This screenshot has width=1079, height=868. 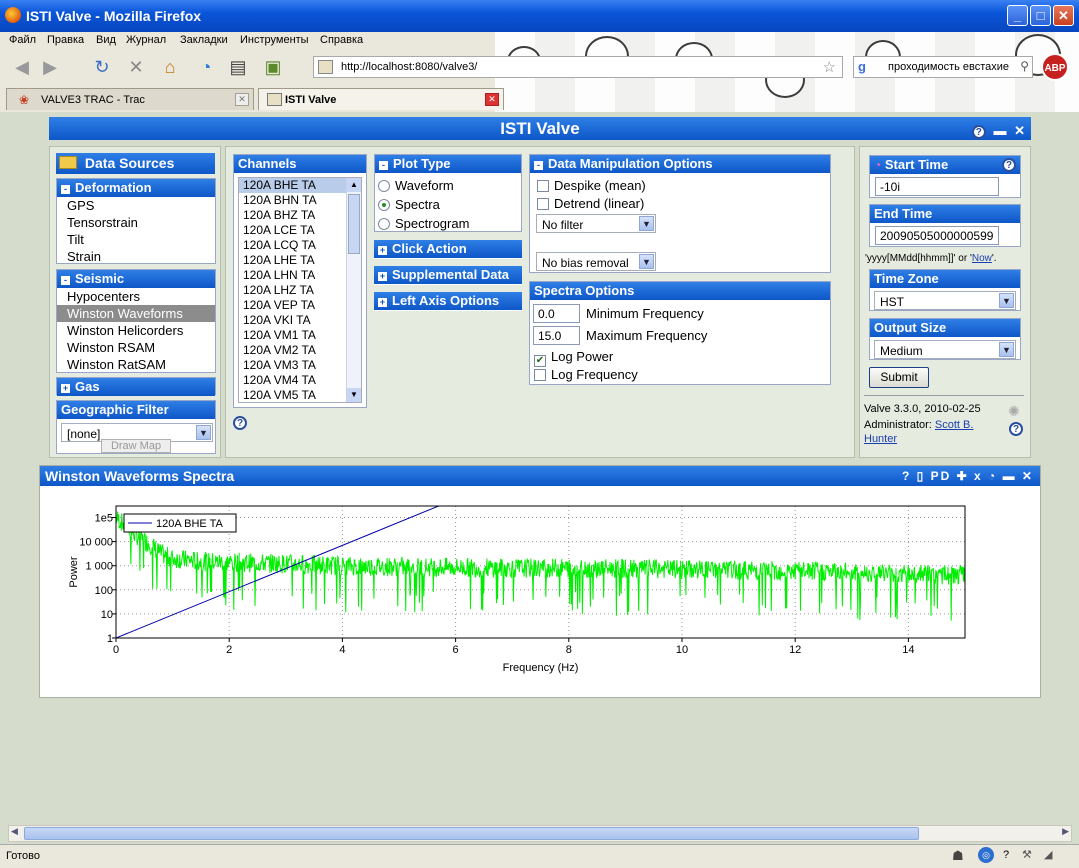 I want to click on plot-type-spectra: Spectra, so click(x=449, y=204).